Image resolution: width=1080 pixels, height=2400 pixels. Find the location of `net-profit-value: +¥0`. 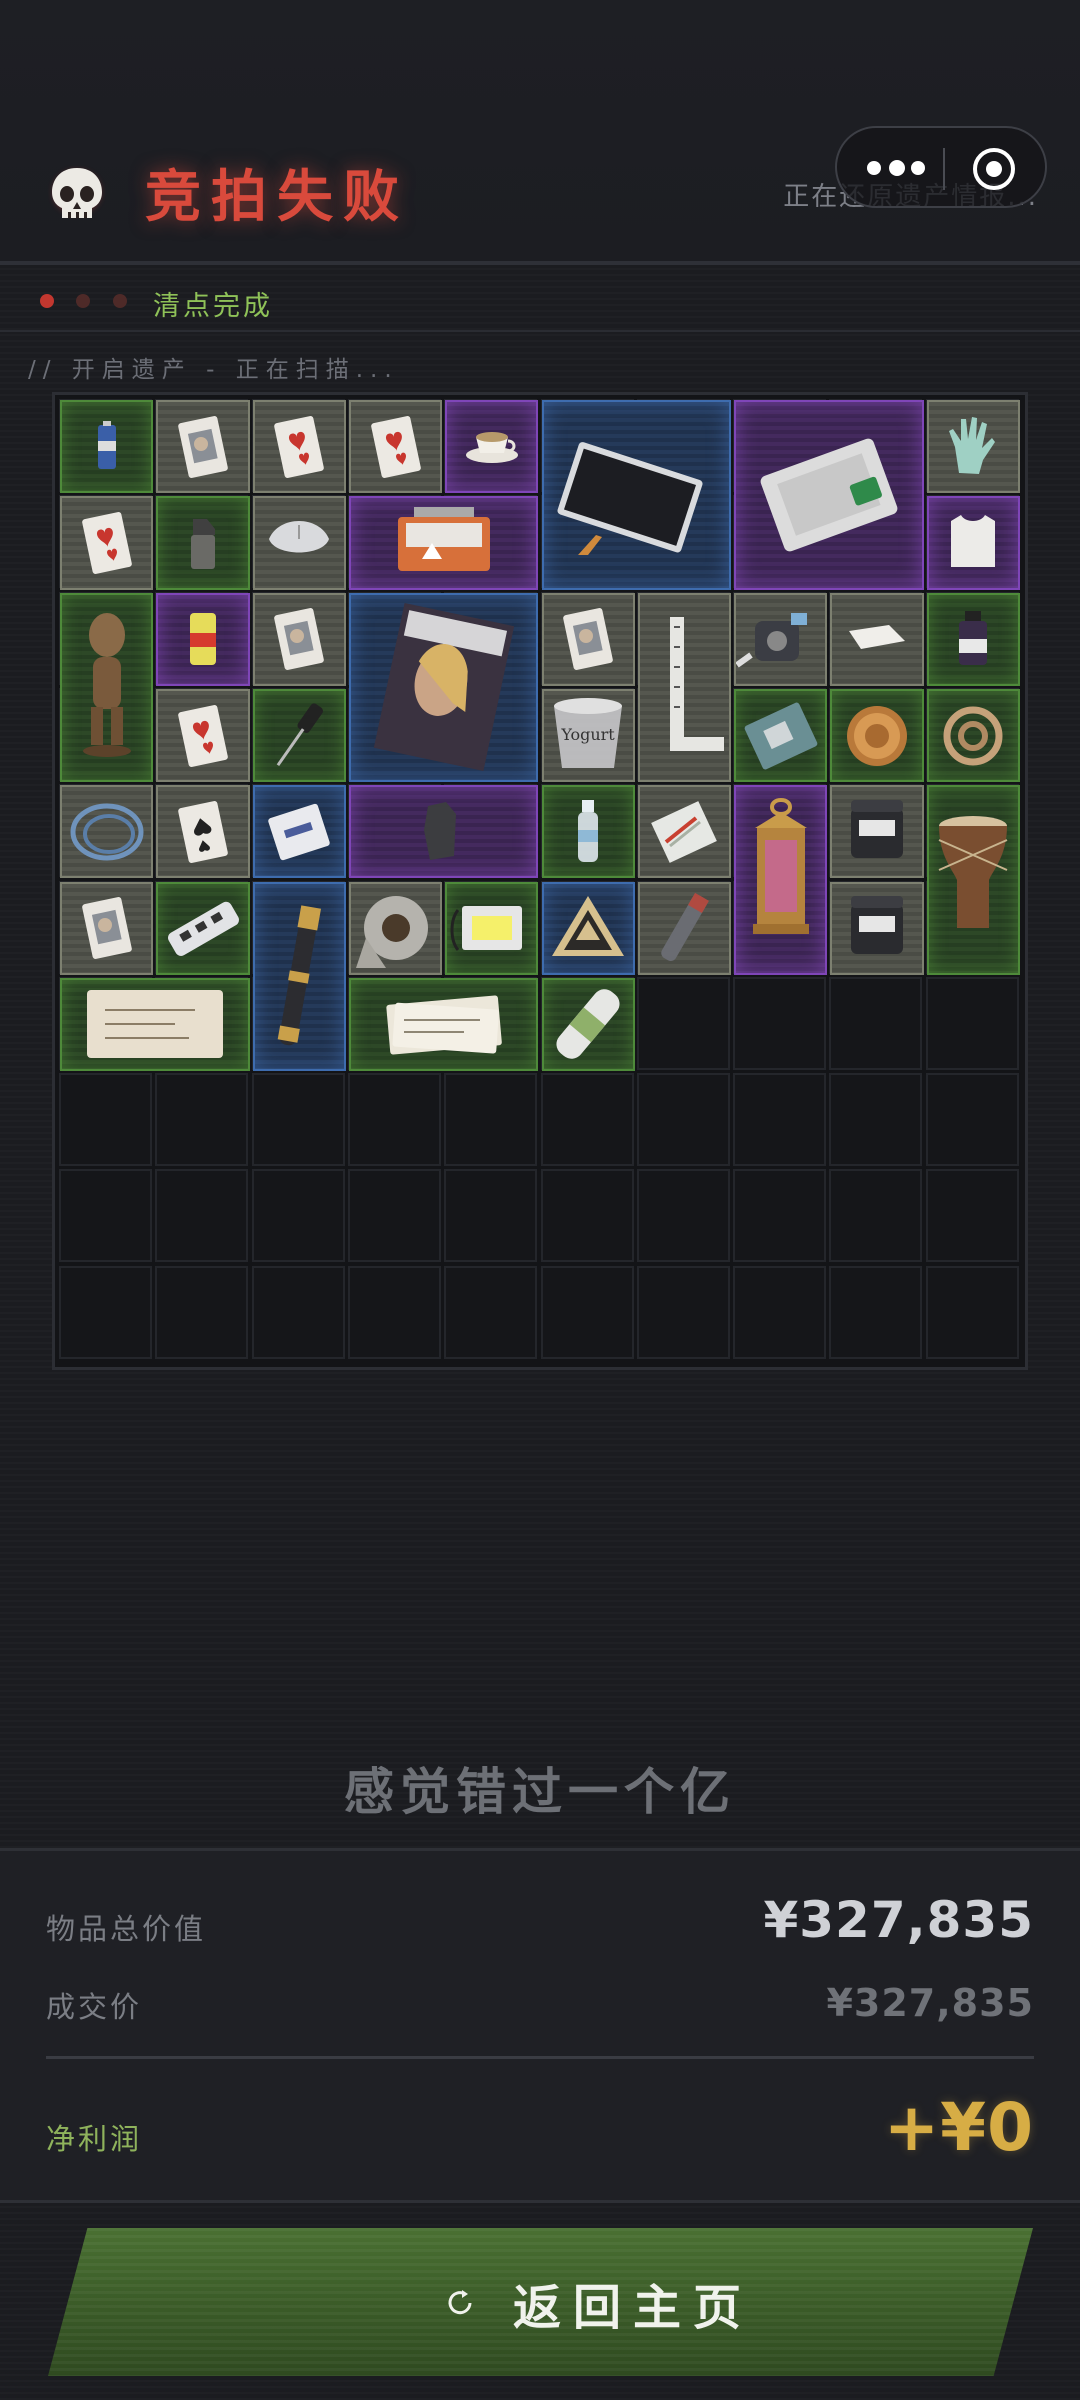

net-profit-value: +¥0 is located at coordinates (958, 2127).